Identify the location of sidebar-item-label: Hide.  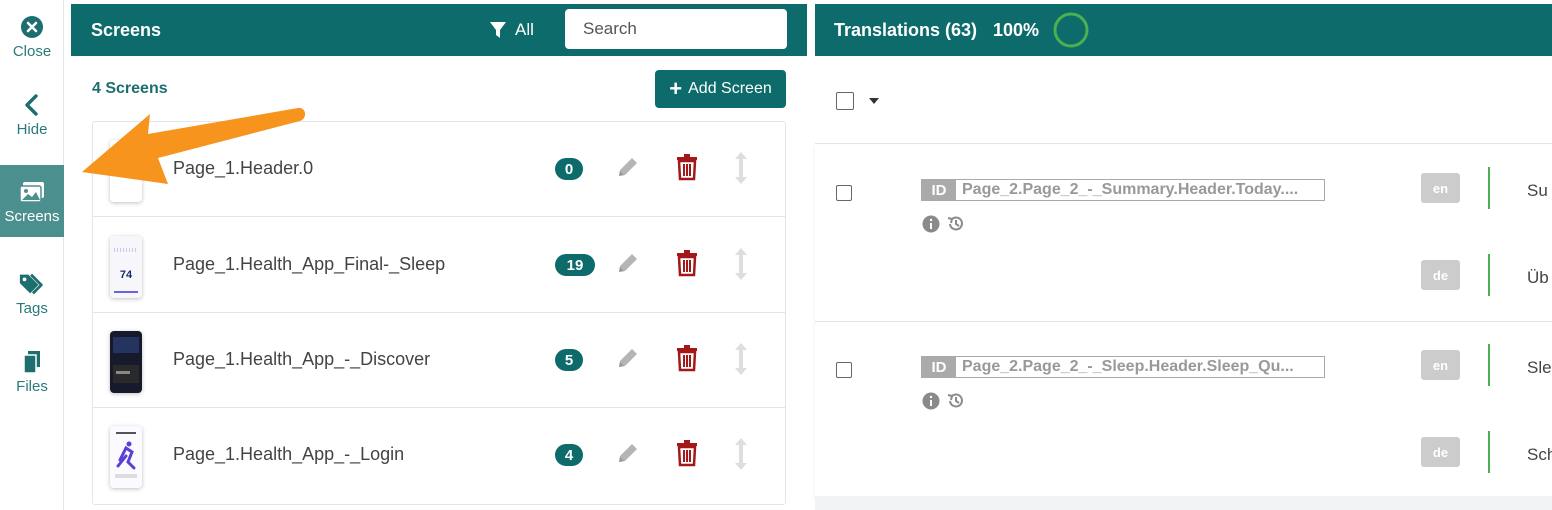
(32, 129).